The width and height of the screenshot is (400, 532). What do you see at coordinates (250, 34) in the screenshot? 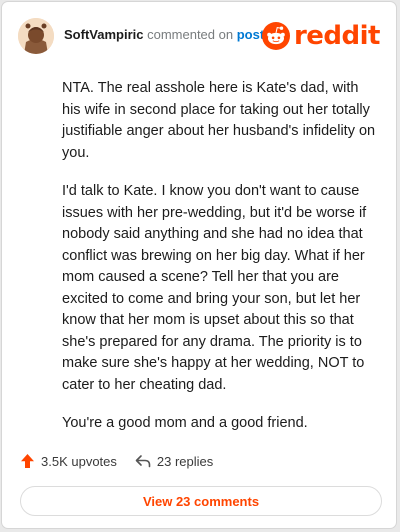
I see `post-link: post` at bounding box center [250, 34].